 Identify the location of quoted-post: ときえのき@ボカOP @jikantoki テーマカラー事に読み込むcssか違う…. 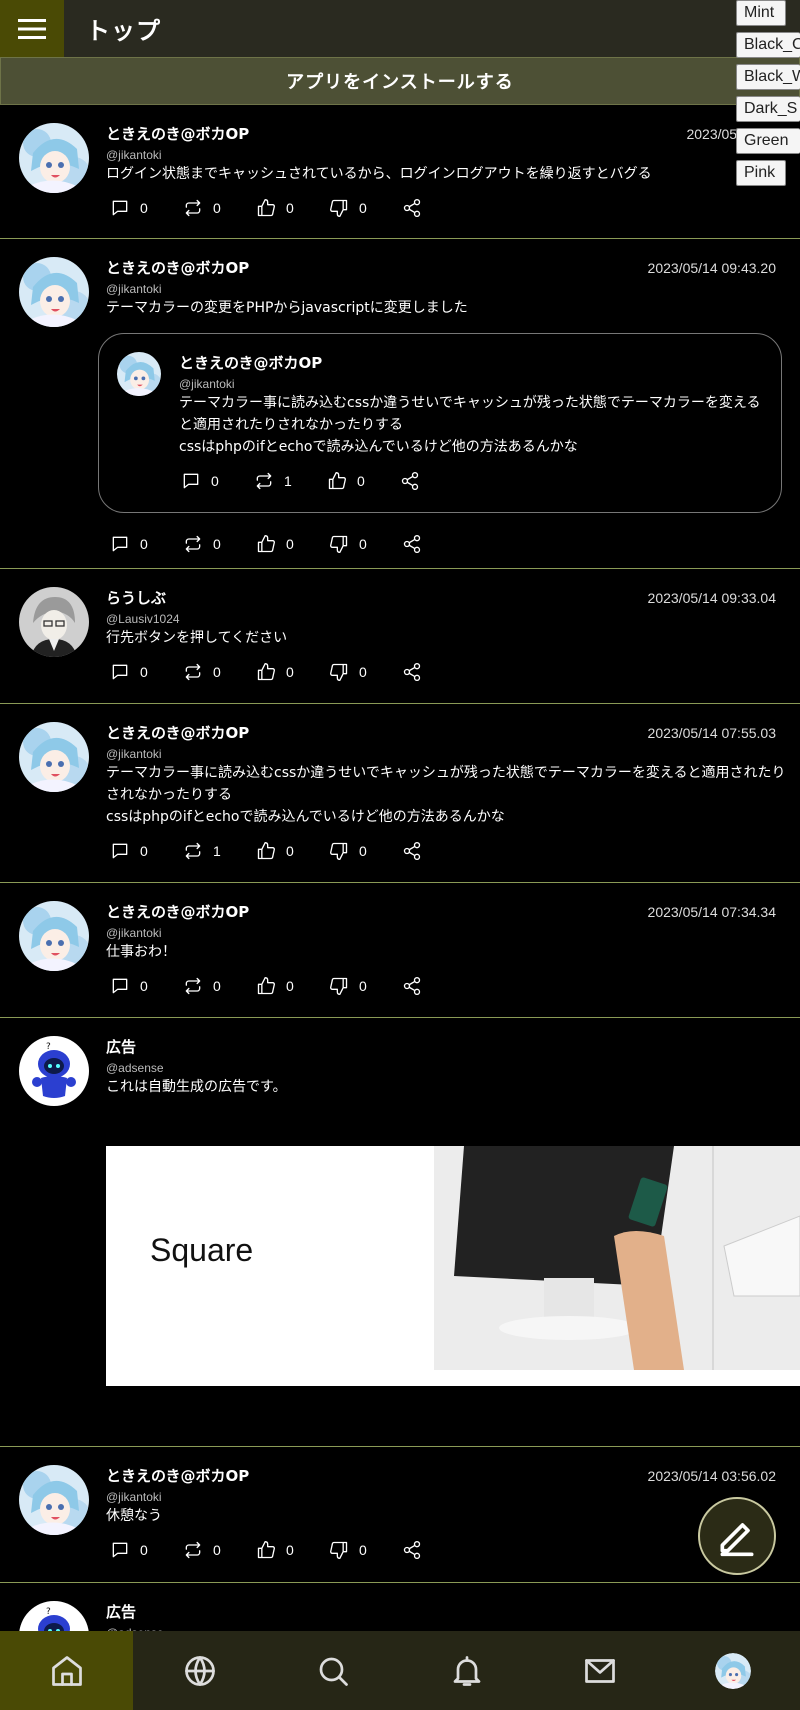
(440, 423).